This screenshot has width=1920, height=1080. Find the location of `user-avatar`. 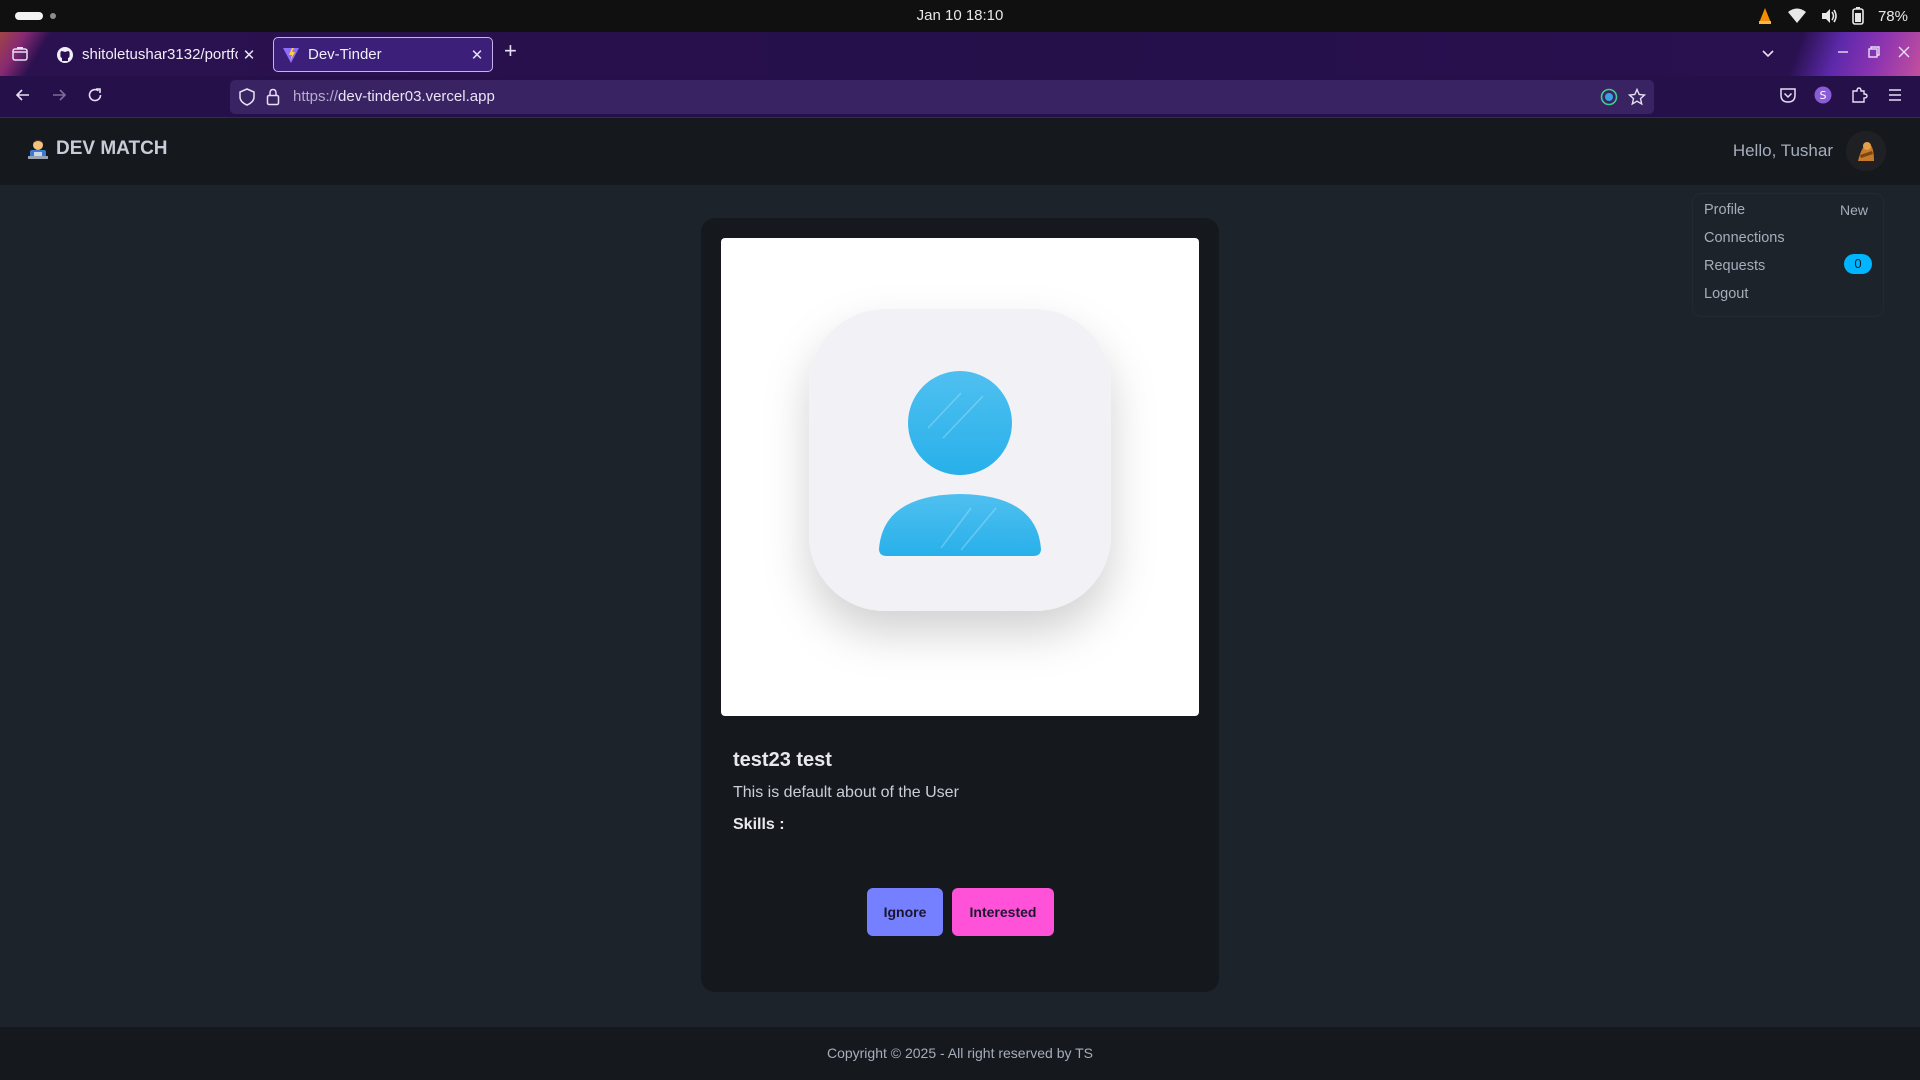

user-avatar is located at coordinates (1866, 151).